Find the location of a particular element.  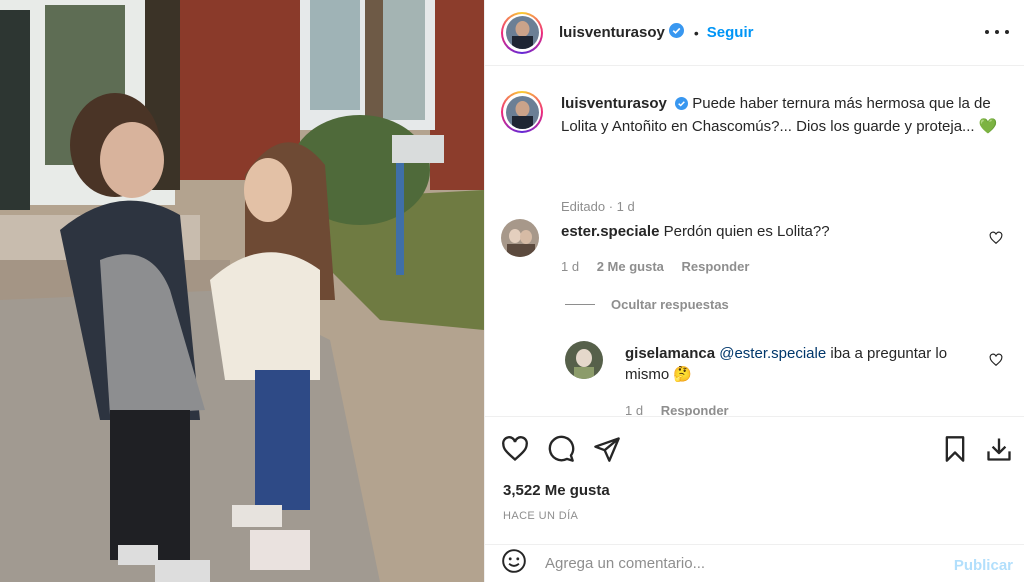

bookmark-icon is located at coordinates (955, 449).